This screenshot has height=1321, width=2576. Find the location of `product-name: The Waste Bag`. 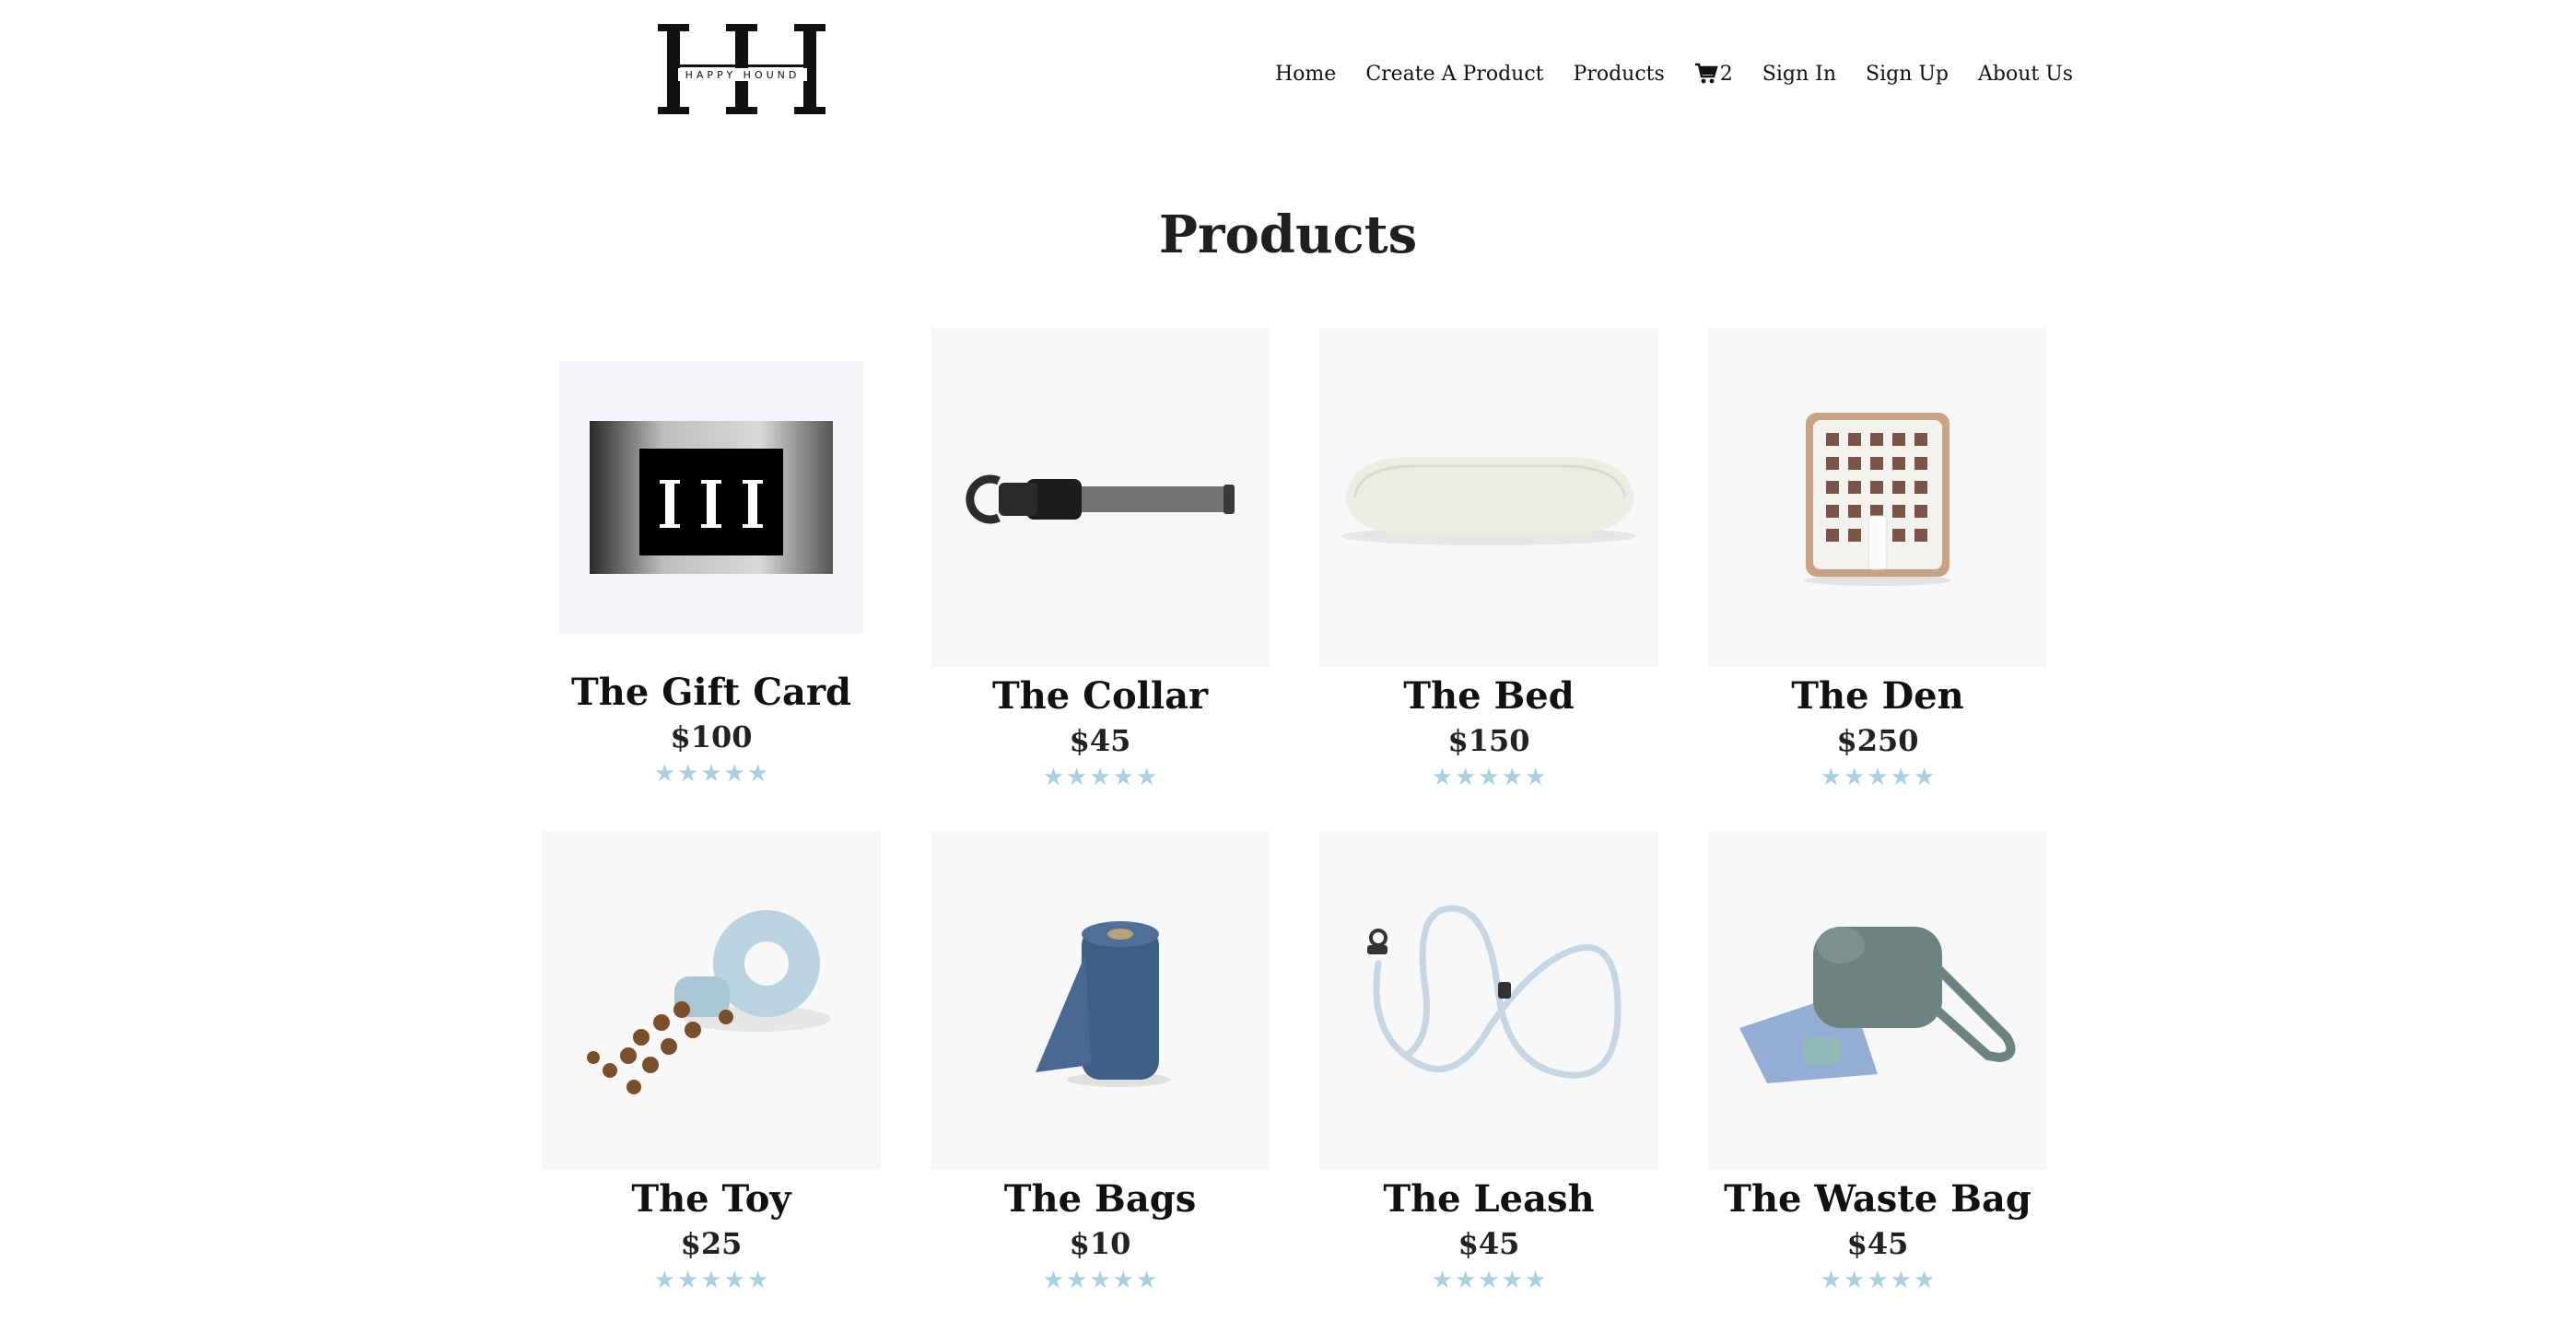

product-name: The Waste Bag is located at coordinates (1877, 1199).